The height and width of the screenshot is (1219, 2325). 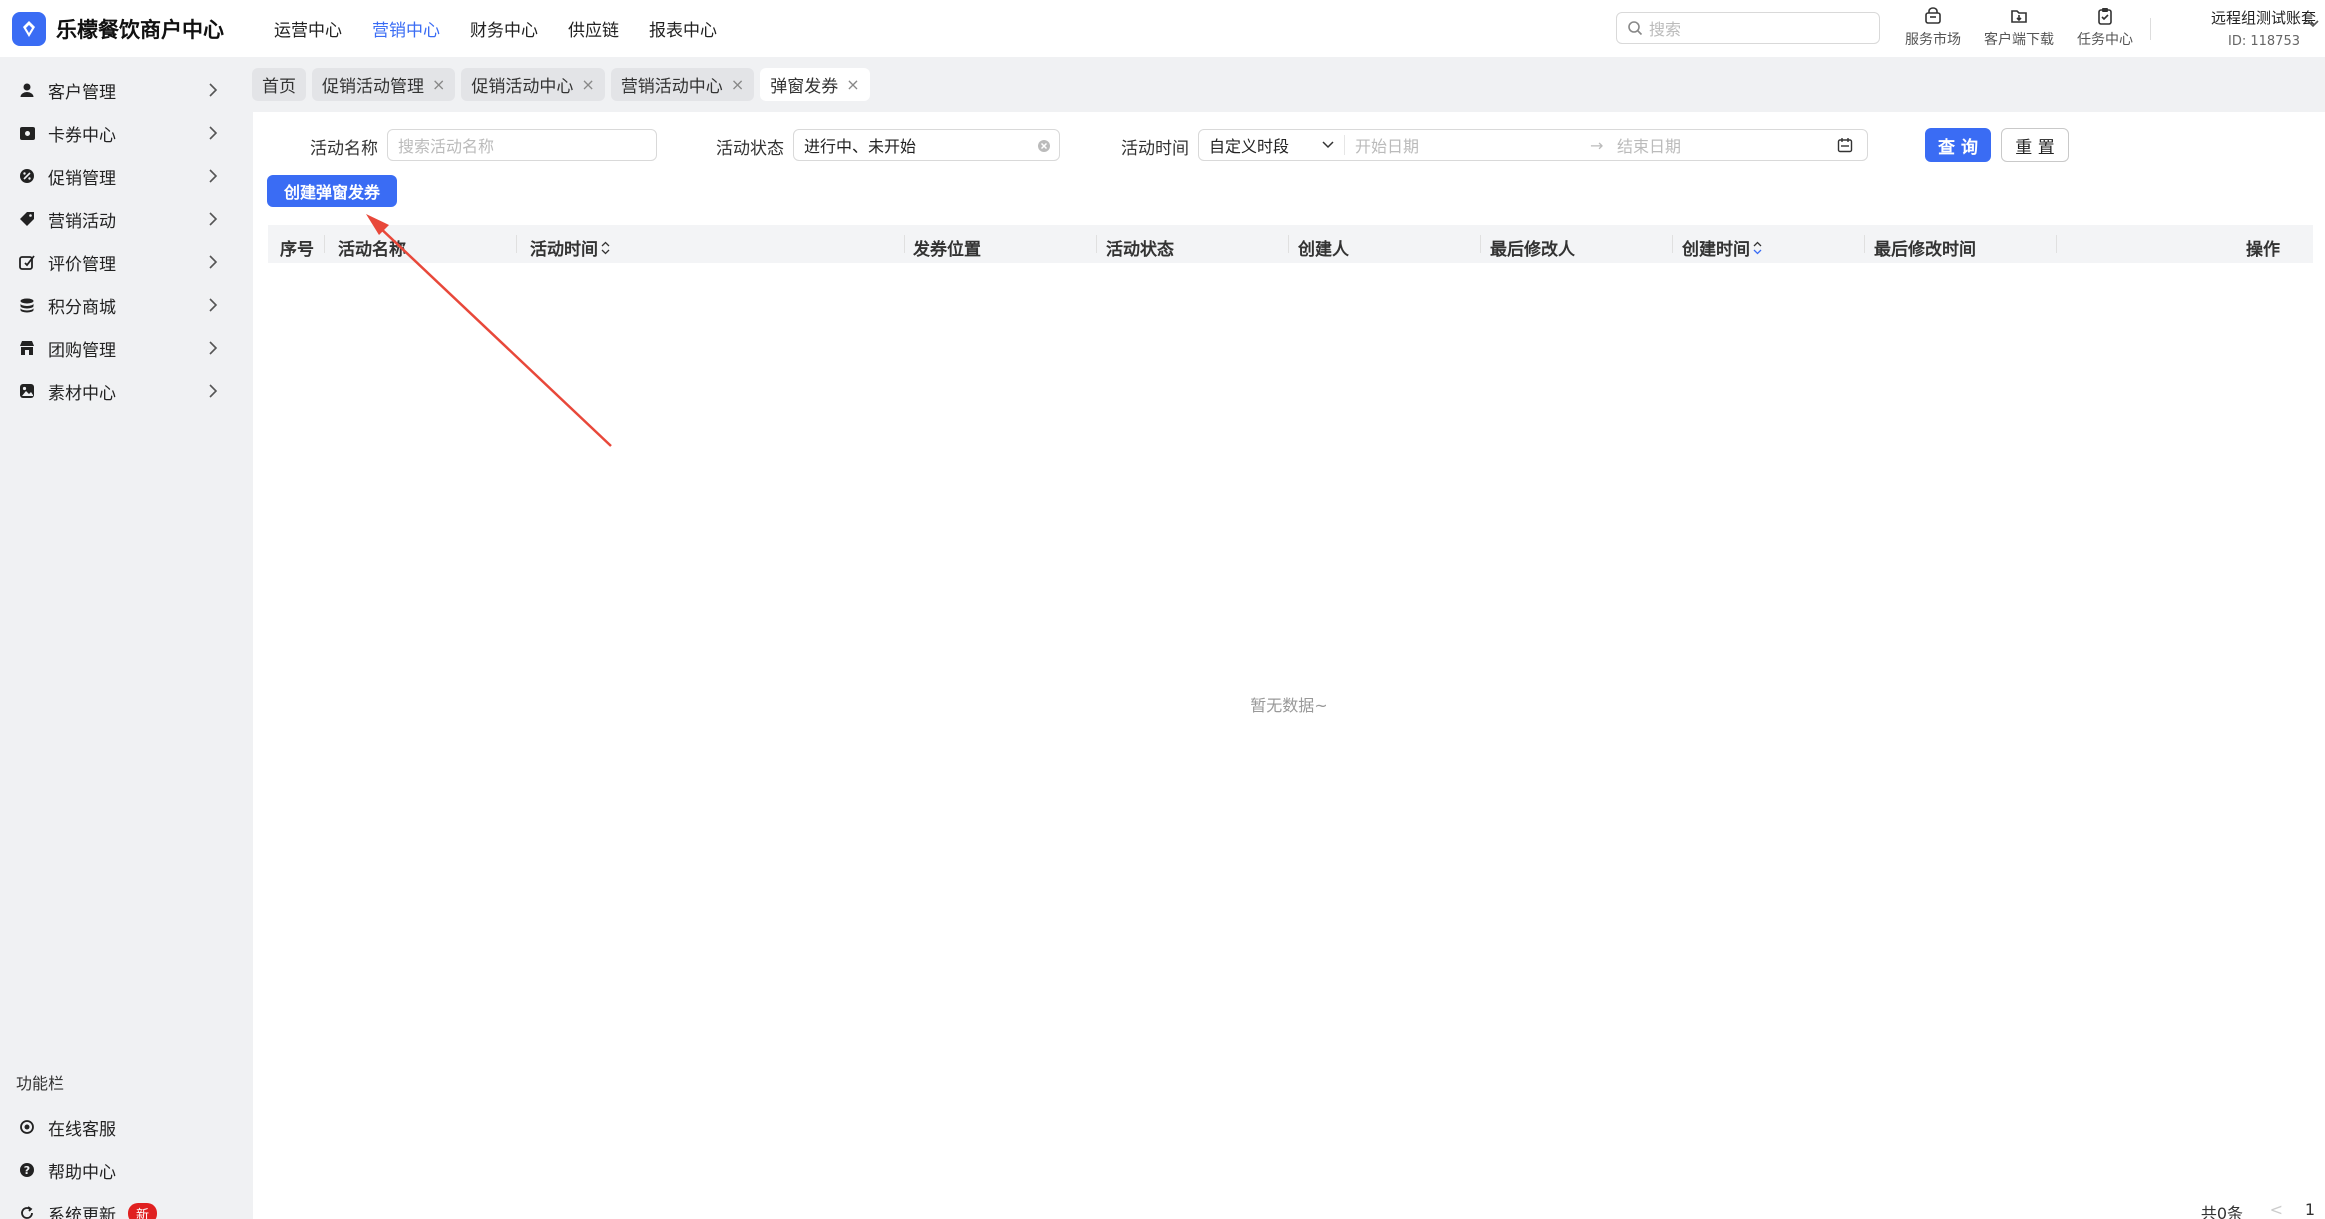 I want to click on topnav-operations: 运营中心, so click(x=308, y=28).